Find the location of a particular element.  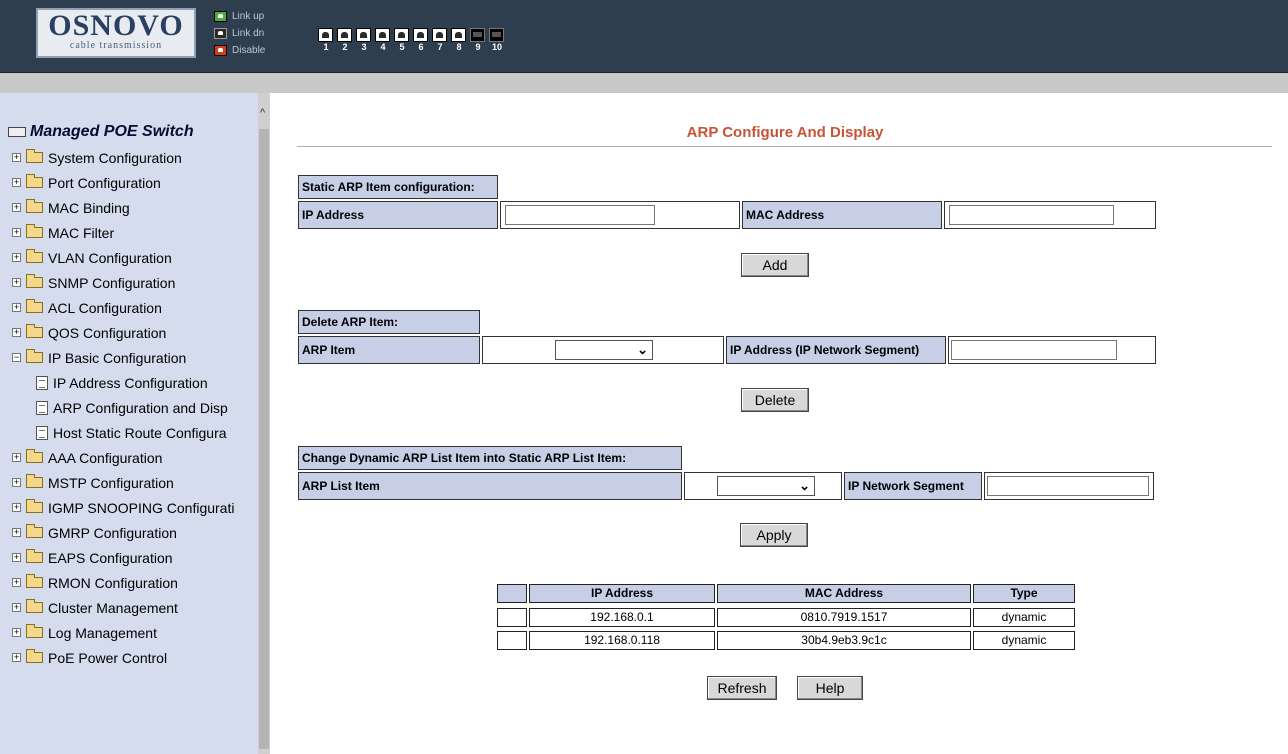

tree-item-log-management: + Log Management is located at coordinates (84, 632).